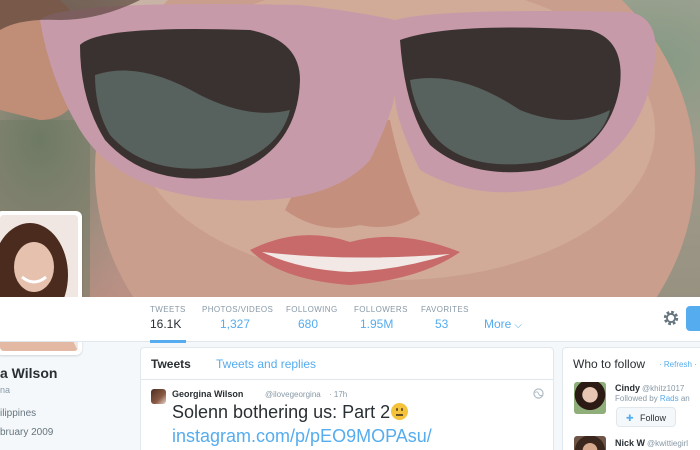  I want to click on tweet-link: instagram.com/p/pEO9MOPAsu/, so click(302, 436).